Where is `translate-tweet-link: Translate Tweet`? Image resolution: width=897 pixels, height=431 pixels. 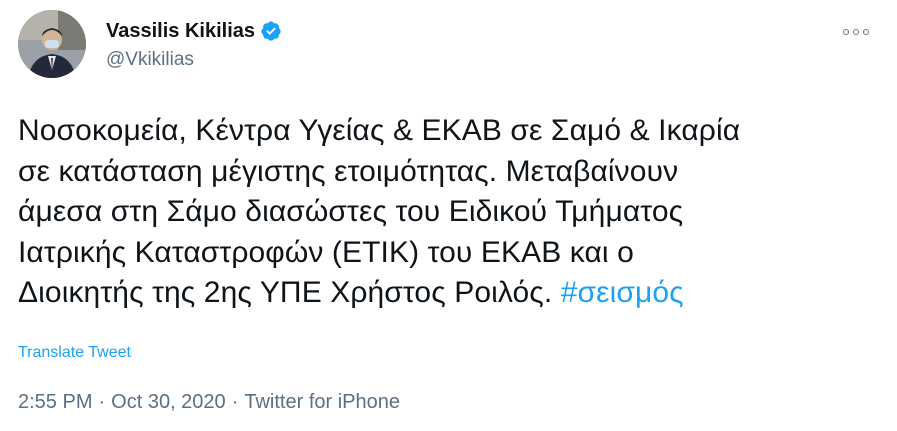 translate-tweet-link: Translate Tweet is located at coordinates (74, 353).